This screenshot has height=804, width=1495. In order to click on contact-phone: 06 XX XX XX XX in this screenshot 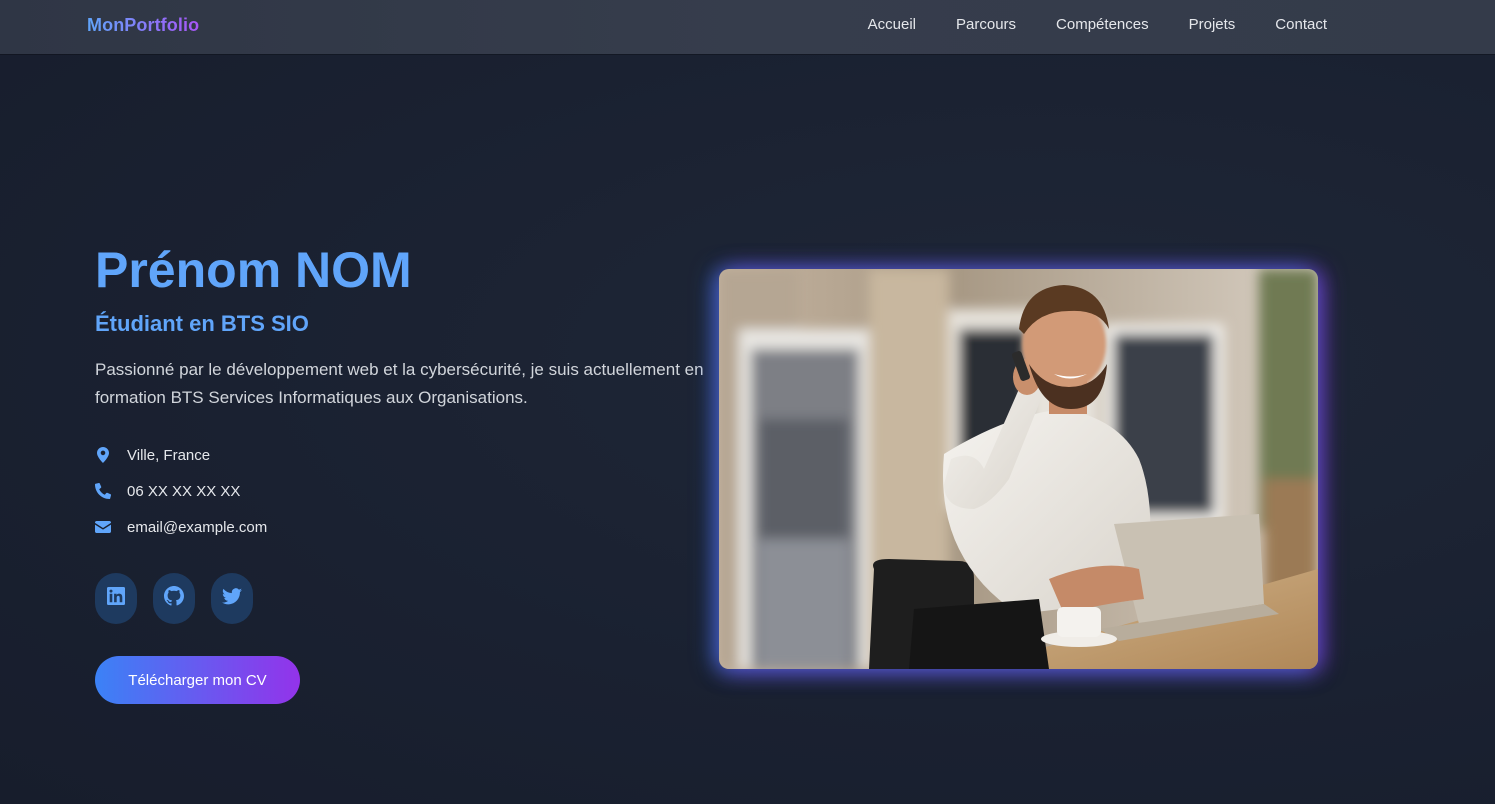, I will do `click(405, 491)`.